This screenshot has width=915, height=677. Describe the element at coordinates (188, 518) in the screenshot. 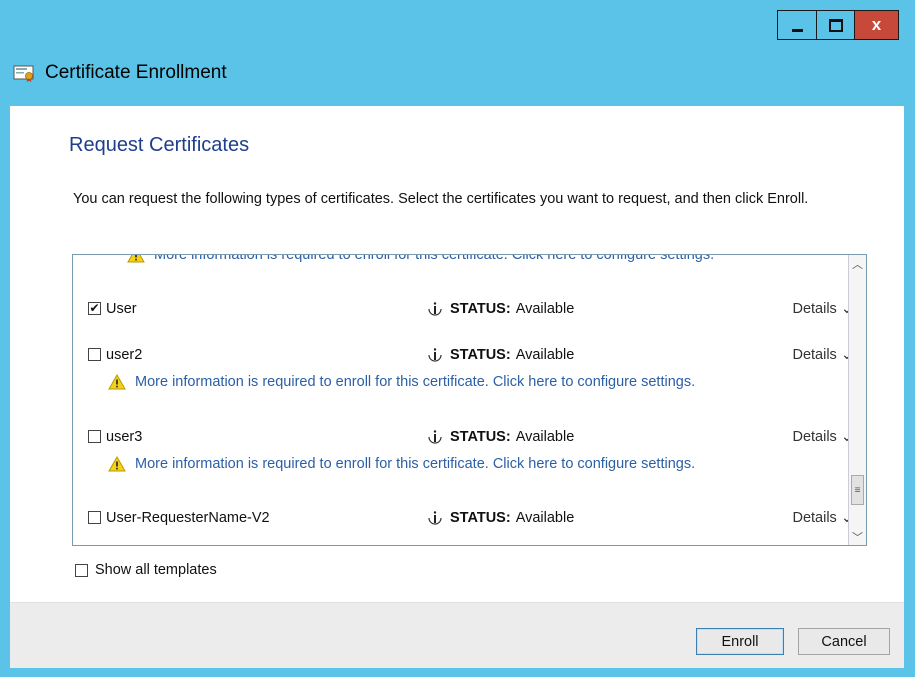

I see `certificate-name: User-RequesterName-V2` at that location.